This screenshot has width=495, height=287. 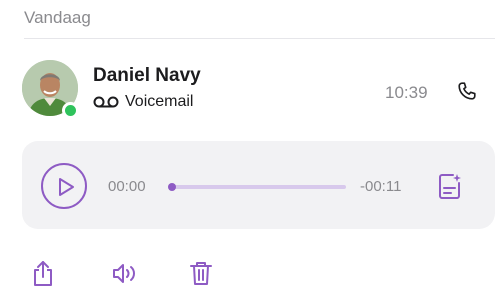 I want to click on trash-icon, so click(x=201, y=273).